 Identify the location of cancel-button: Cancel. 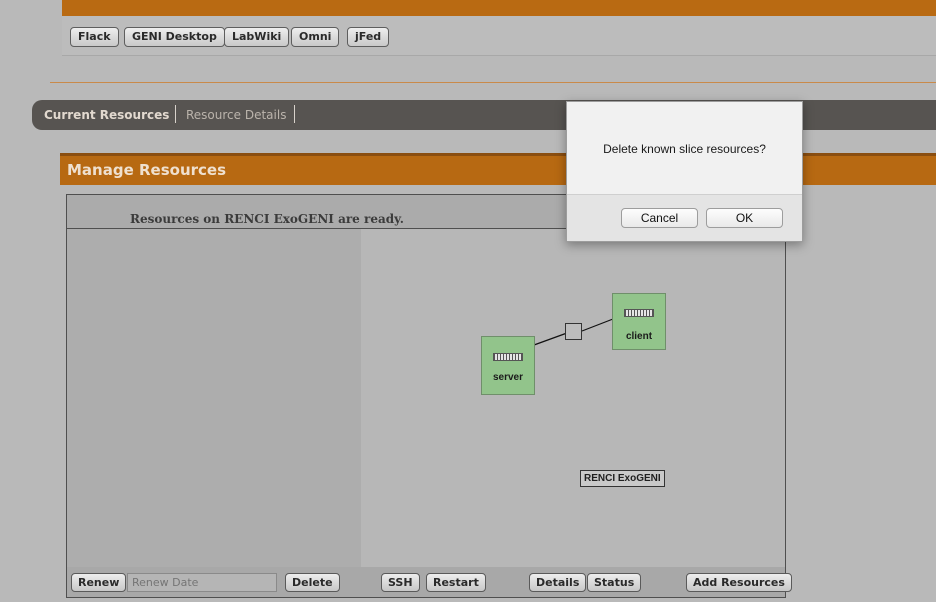
(659, 218).